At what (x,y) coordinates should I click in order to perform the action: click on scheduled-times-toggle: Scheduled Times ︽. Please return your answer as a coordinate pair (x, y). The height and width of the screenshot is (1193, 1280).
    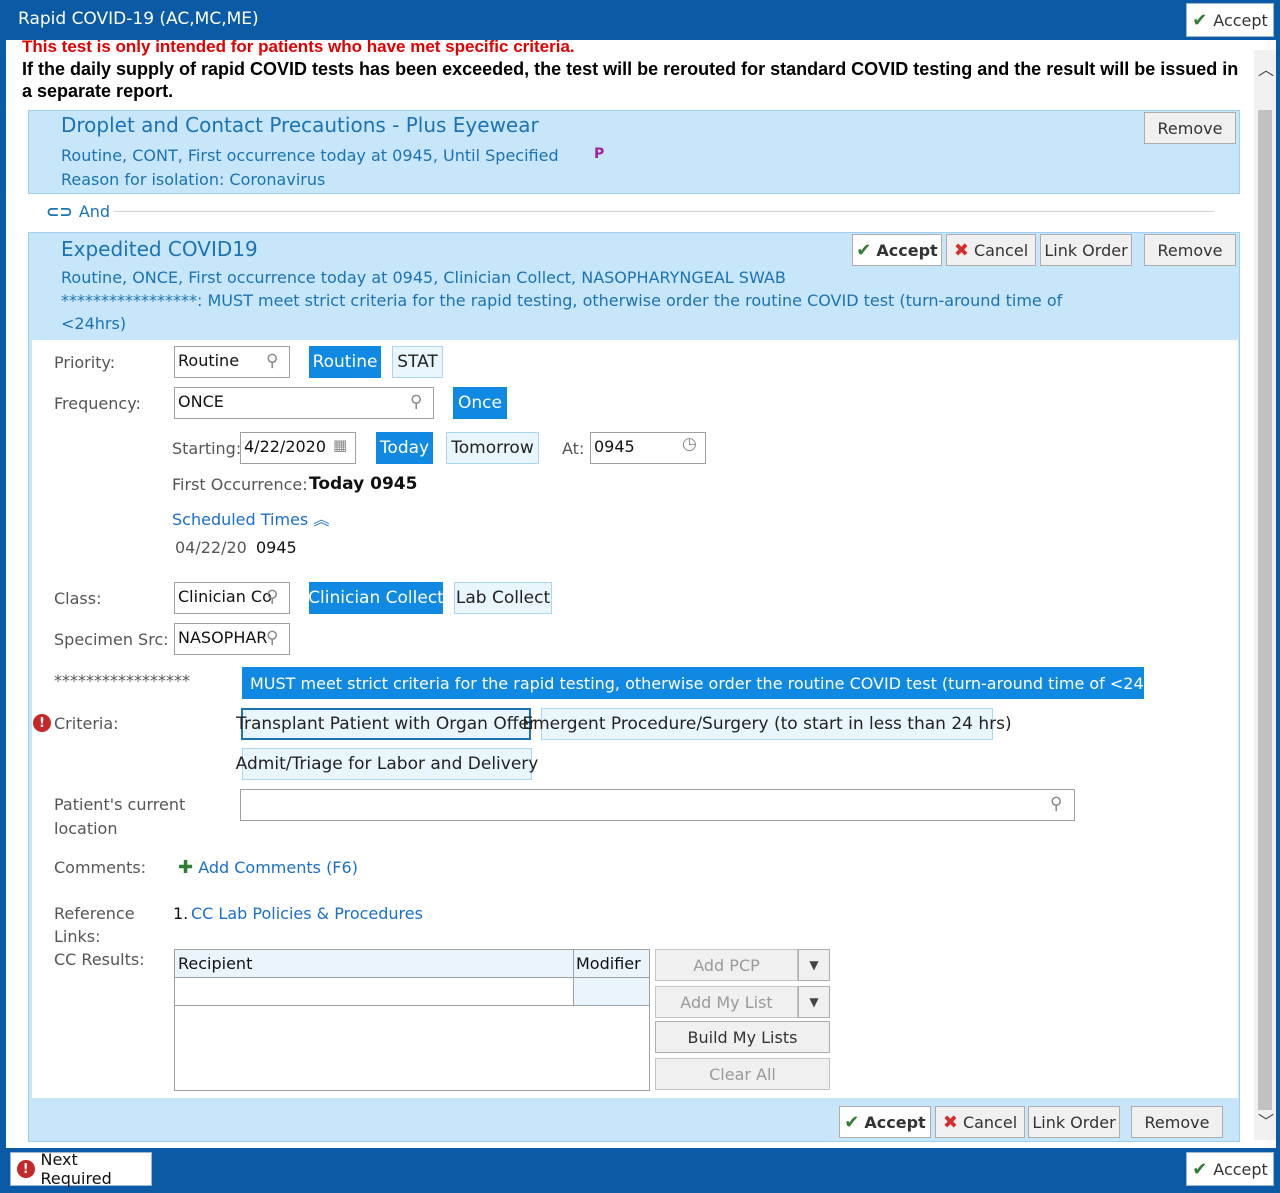
    Looking at the image, I should click on (250, 518).